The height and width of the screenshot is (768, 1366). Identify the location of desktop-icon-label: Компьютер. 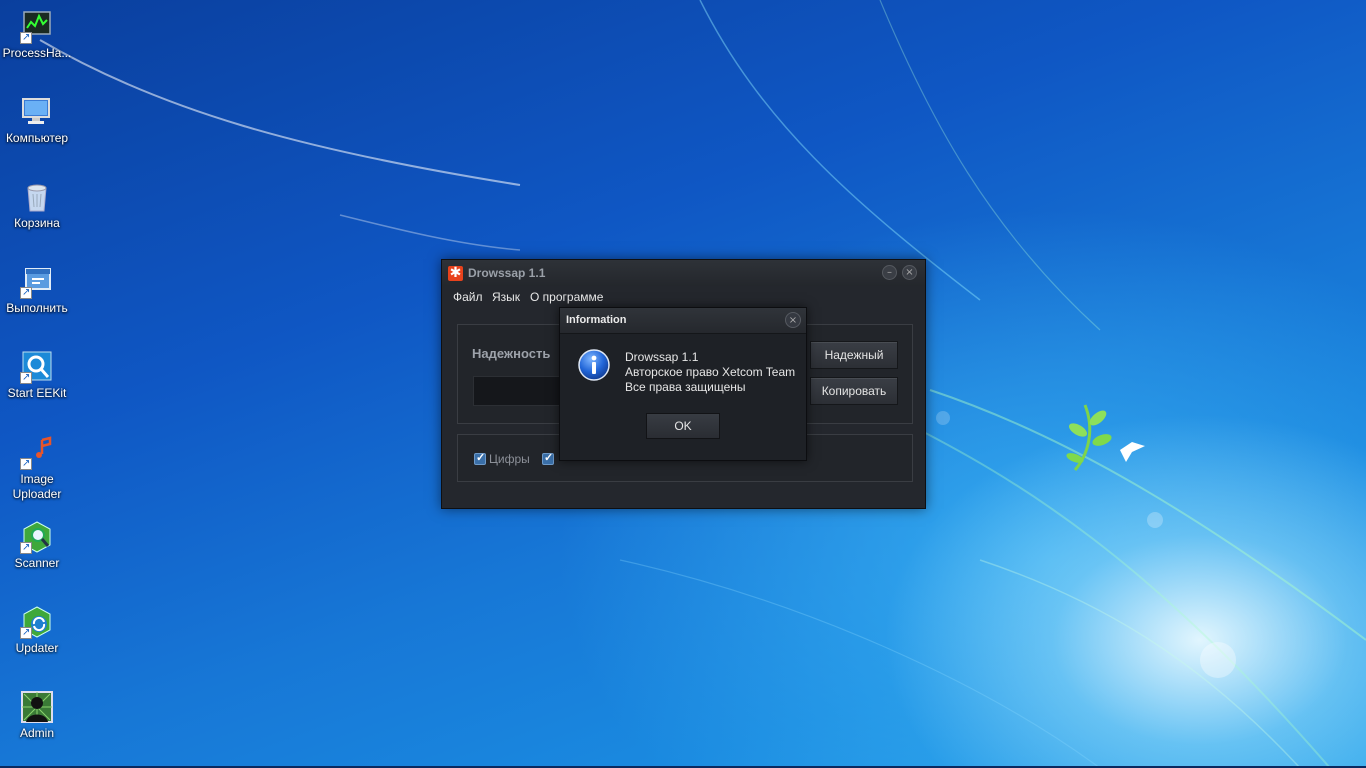
(37, 138).